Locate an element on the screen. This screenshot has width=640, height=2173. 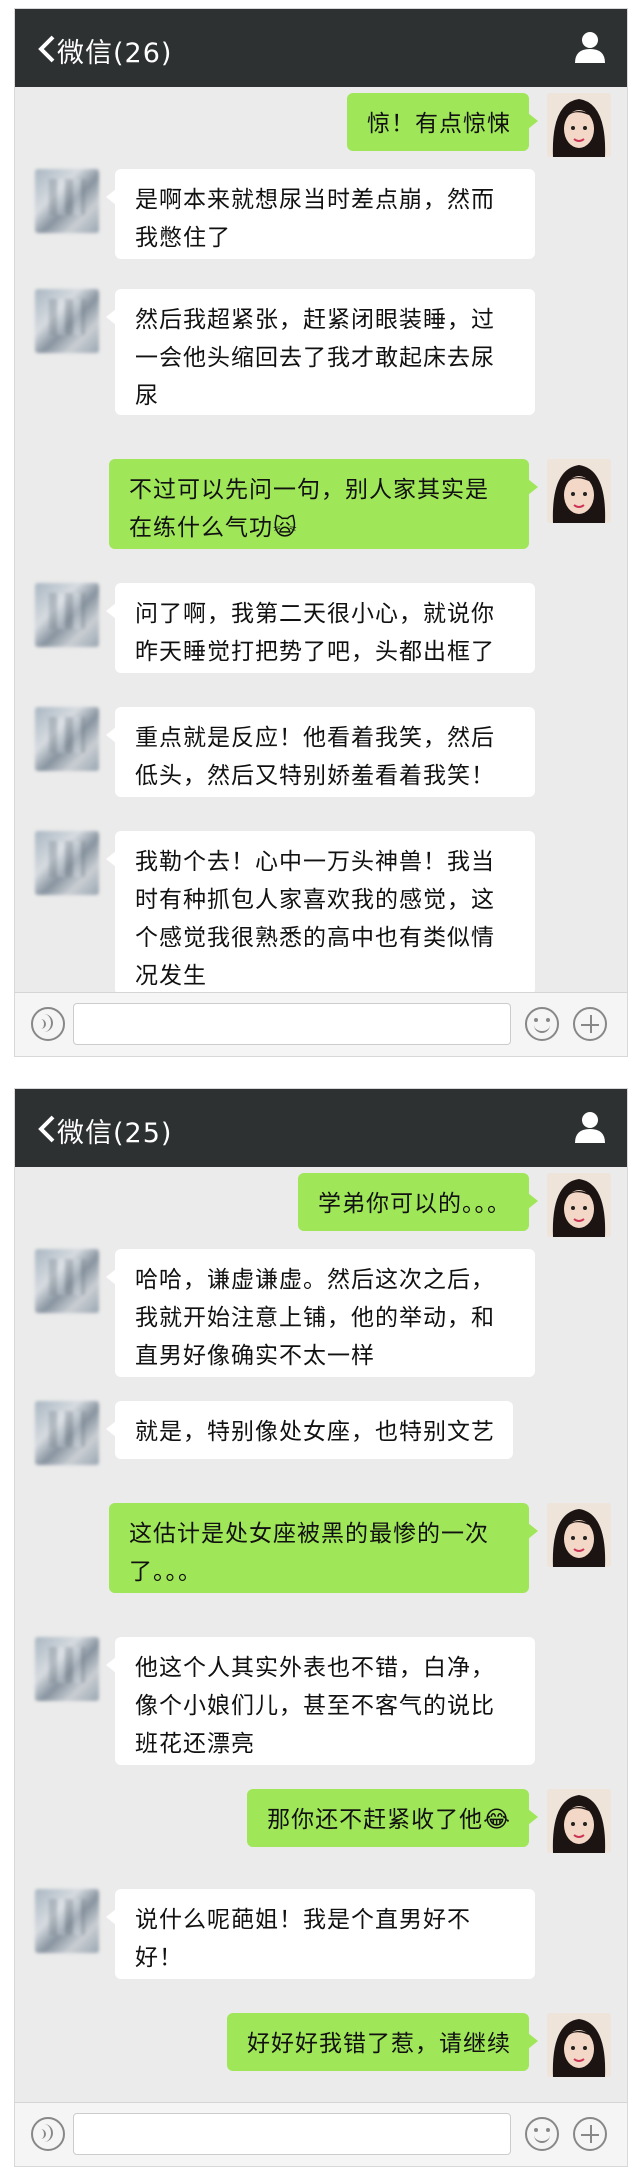
message-bubble-received: 问了啊，我第二天很小心，就说你昨天睡觉打把势了吧，头都出框了 is located at coordinates (320, 628).